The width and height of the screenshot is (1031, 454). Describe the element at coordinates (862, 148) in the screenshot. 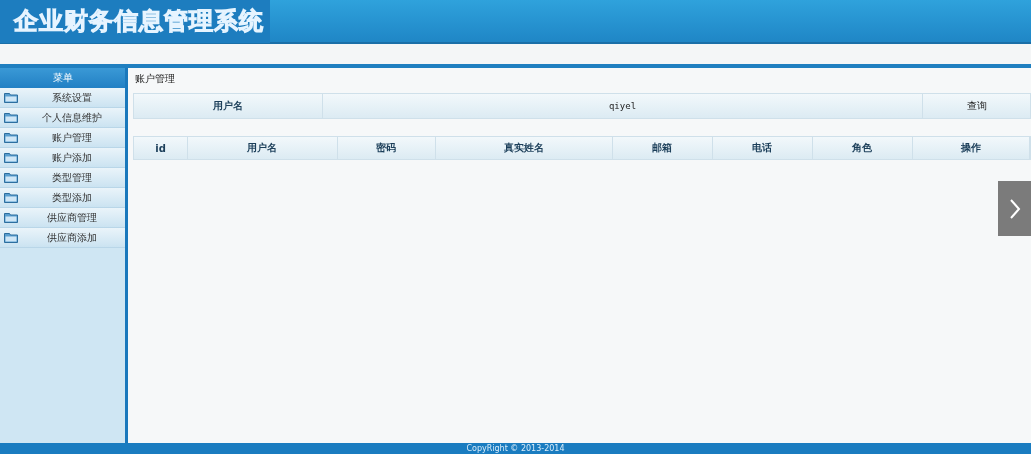

I see `column-header: 角色` at that location.